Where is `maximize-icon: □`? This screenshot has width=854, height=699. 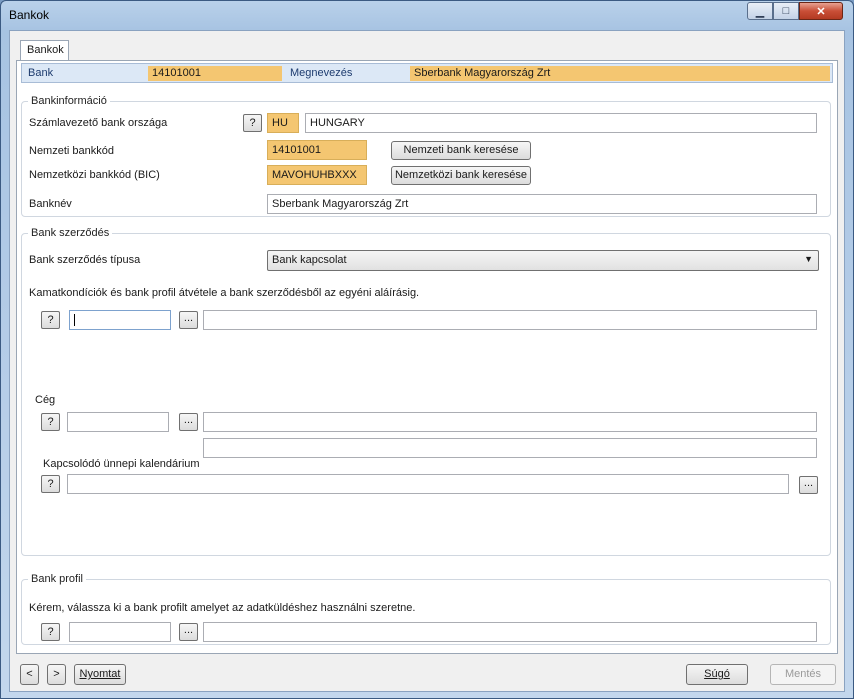 maximize-icon: □ is located at coordinates (786, 11).